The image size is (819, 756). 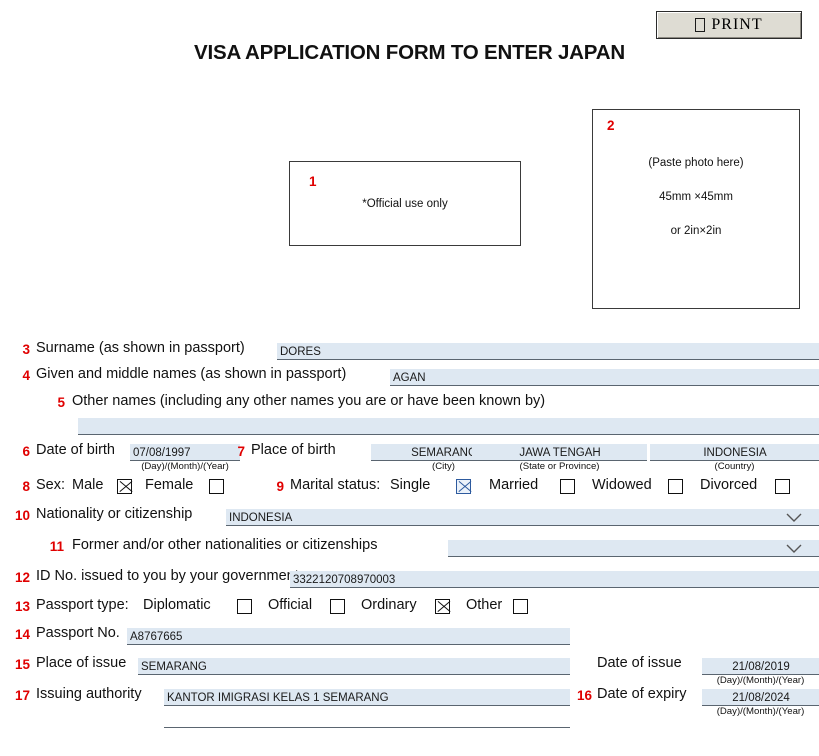 What do you see at coordinates (26, 451) in the screenshot?
I see `field-number-6: 6` at bounding box center [26, 451].